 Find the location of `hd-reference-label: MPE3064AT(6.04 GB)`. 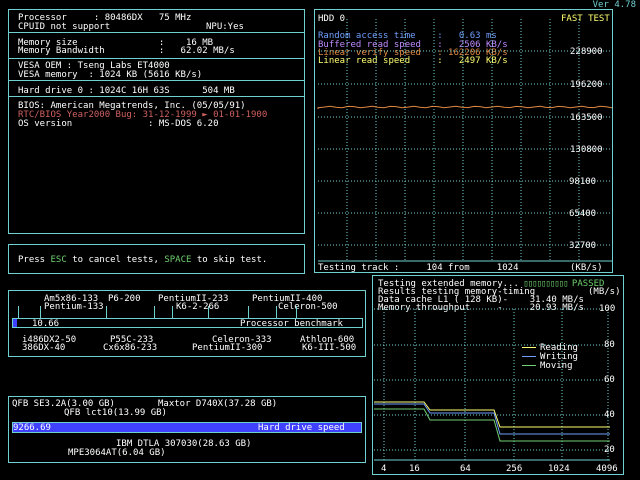

hd-reference-label: MPE3064AT(6.04 GB) is located at coordinates (117, 453).